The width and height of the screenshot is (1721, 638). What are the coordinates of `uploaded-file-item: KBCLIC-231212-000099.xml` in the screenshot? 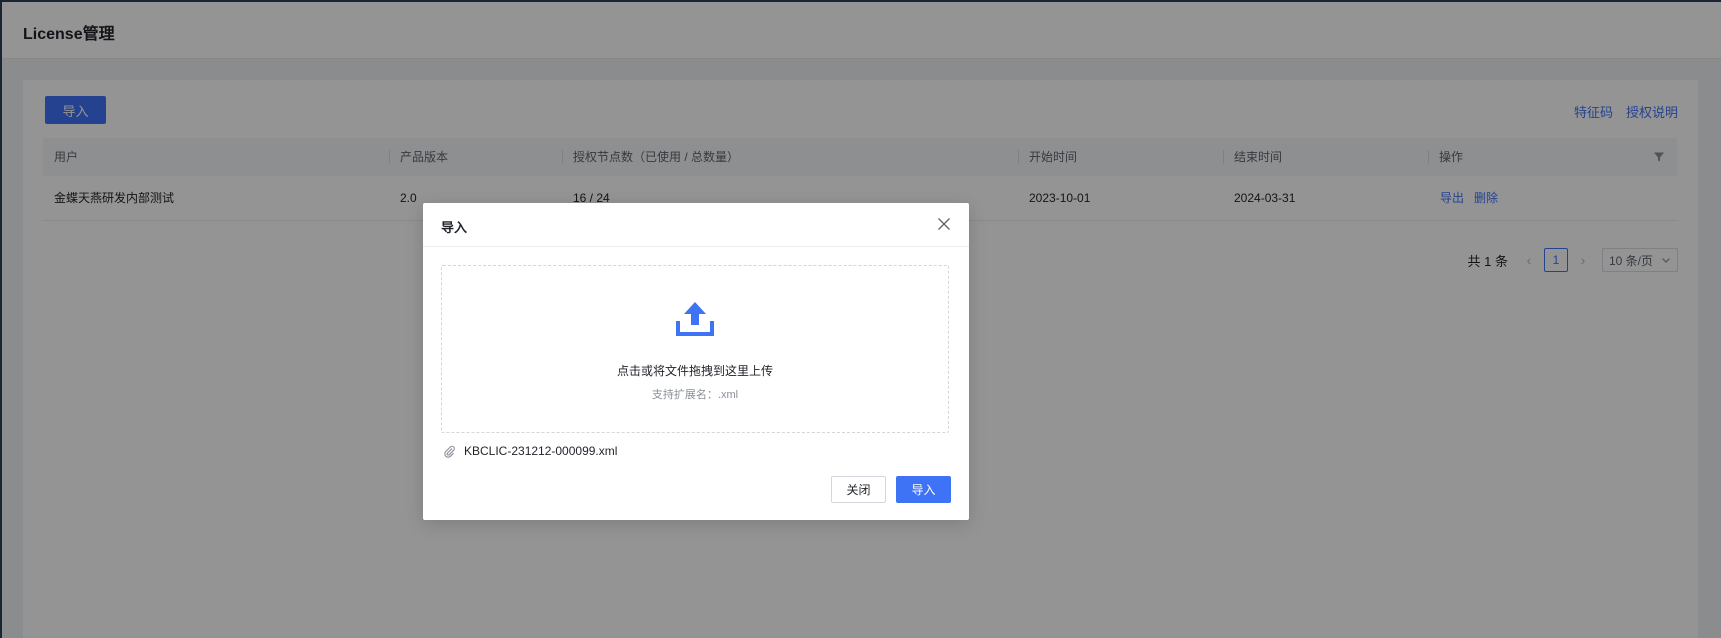 It's located at (530, 451).